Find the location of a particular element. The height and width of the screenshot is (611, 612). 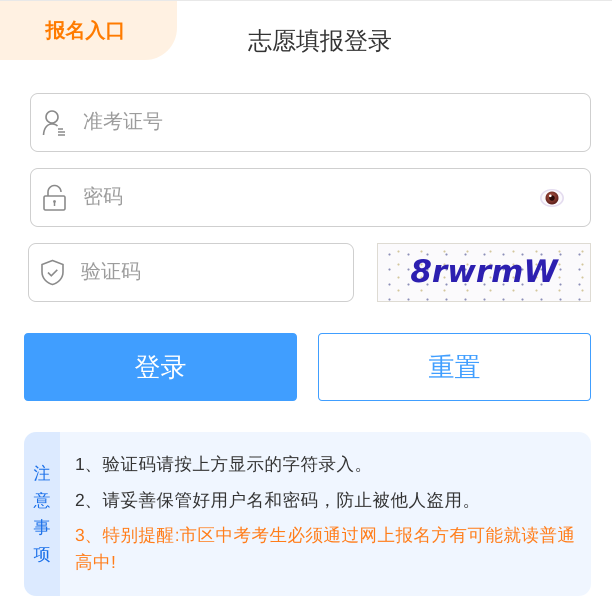

captcha-image: 8rwrmW is located at coordinates (484, 272).